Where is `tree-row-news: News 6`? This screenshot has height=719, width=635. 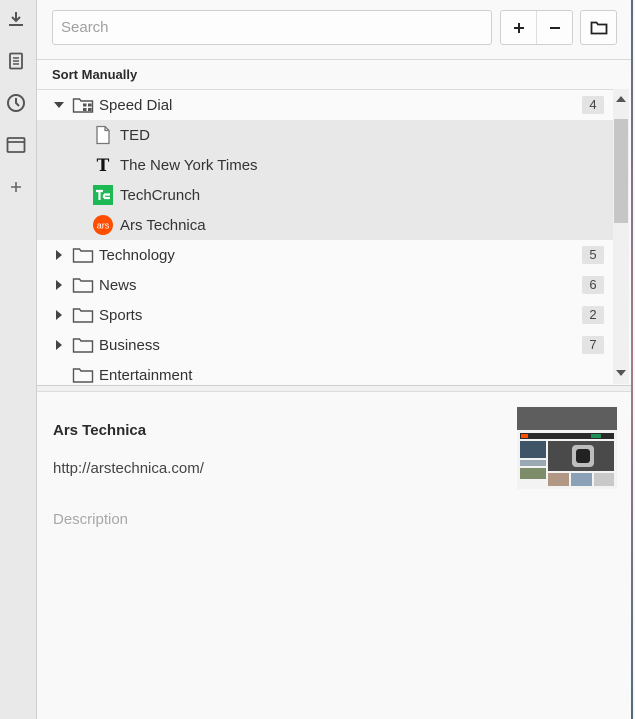 tree-row-news: News 6 is located at coordinates (325, 285).